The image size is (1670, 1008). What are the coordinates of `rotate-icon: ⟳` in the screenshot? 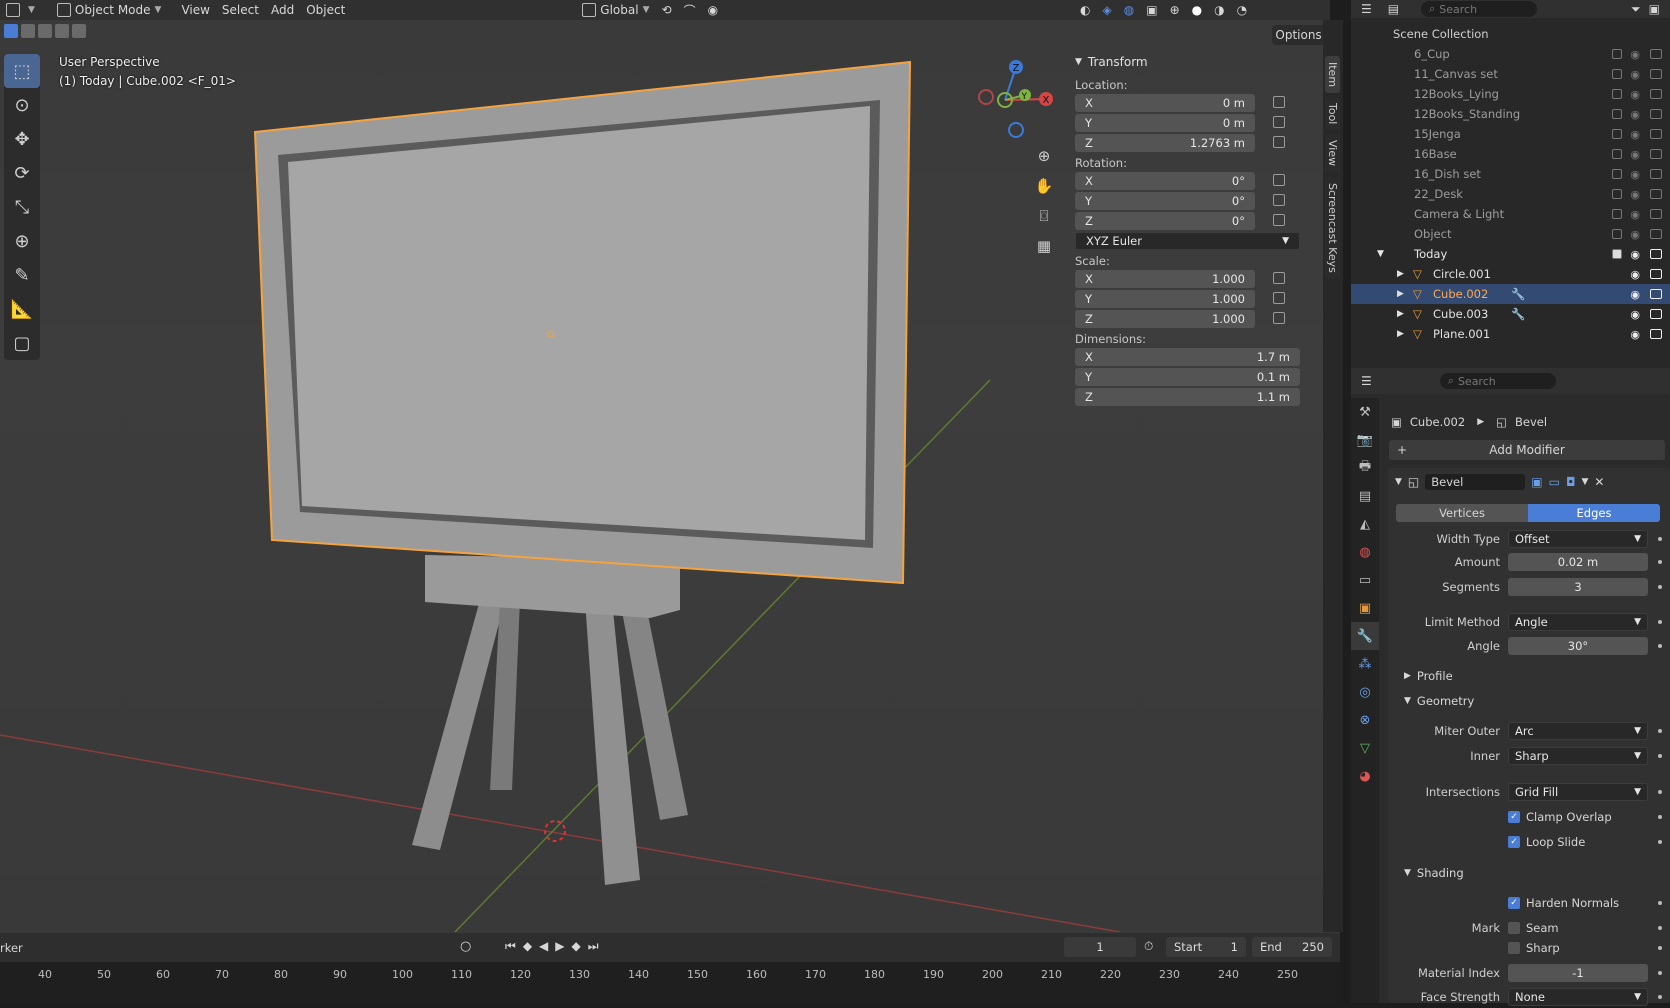 It's located at (22, 173).